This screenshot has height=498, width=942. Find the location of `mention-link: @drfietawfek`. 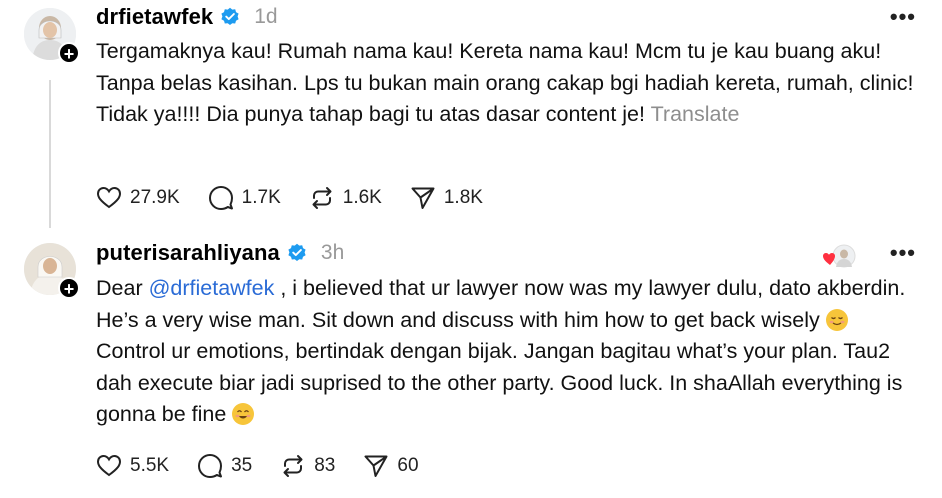

mention-link: @drfietawfek is located at coordinates (212, 288).